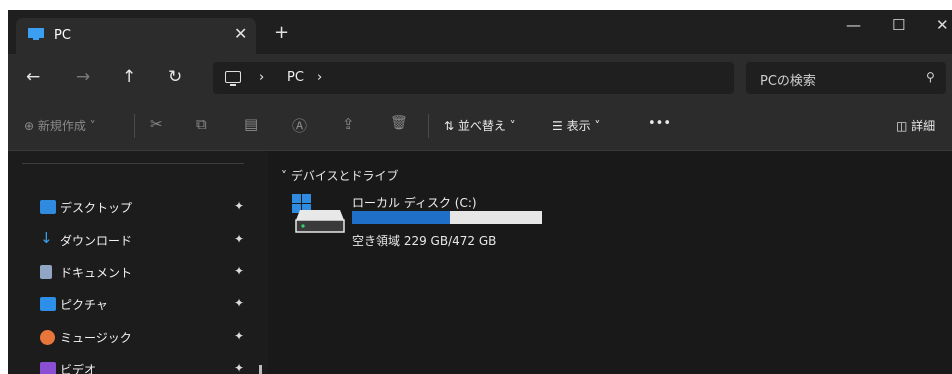 The image size is (952, 374). Describe the element at coordinates (133, 337) in the screenshot. I see `sidebar-item-music: ミュージック ✦` at that location.